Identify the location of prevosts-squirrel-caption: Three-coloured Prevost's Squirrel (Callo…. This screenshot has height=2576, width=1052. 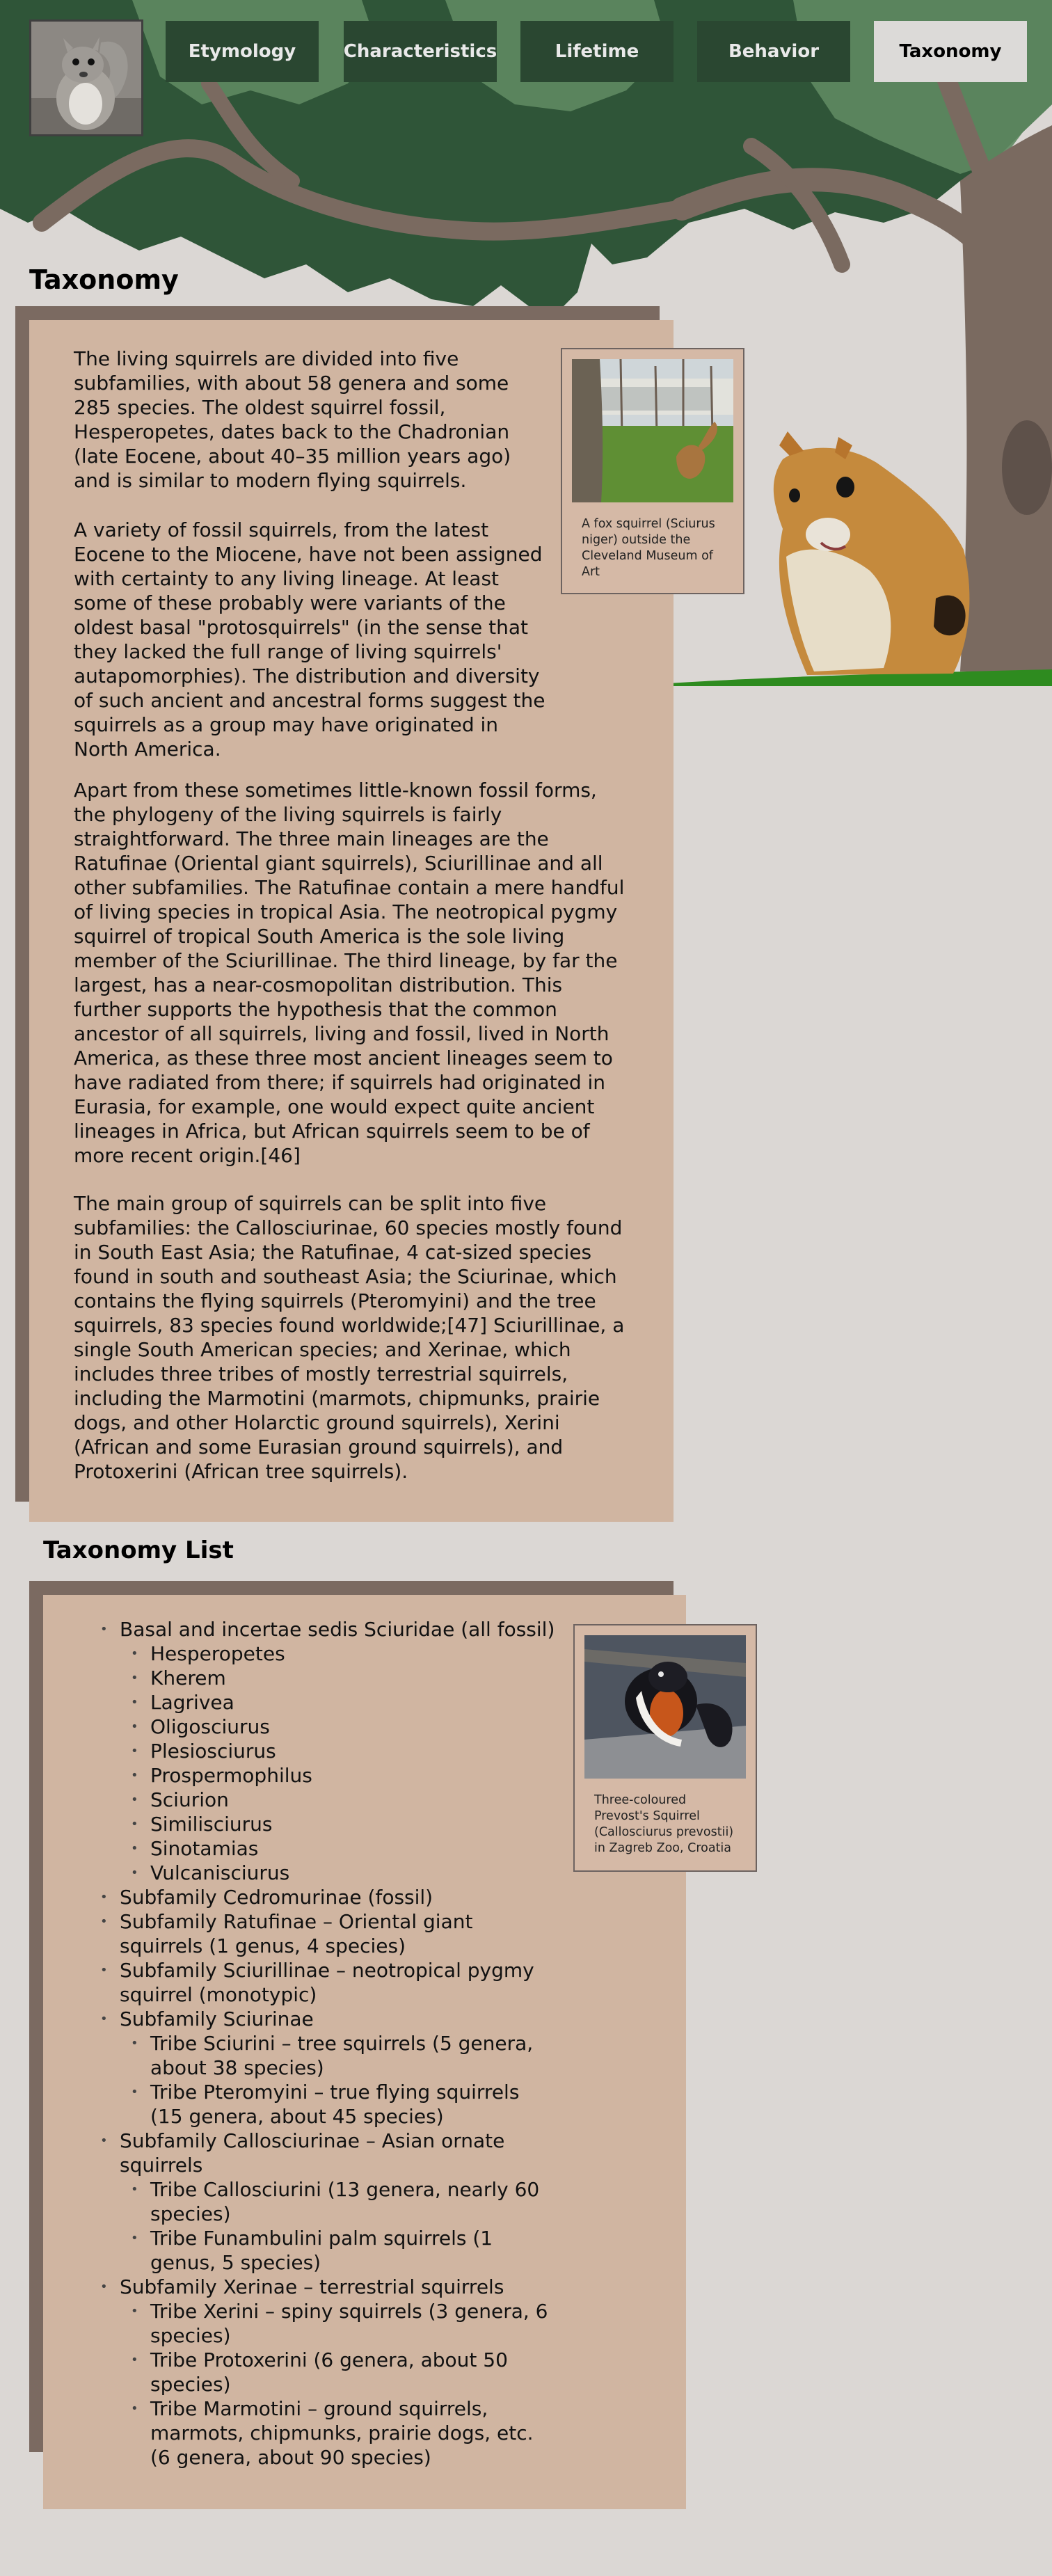
(664, 1824).